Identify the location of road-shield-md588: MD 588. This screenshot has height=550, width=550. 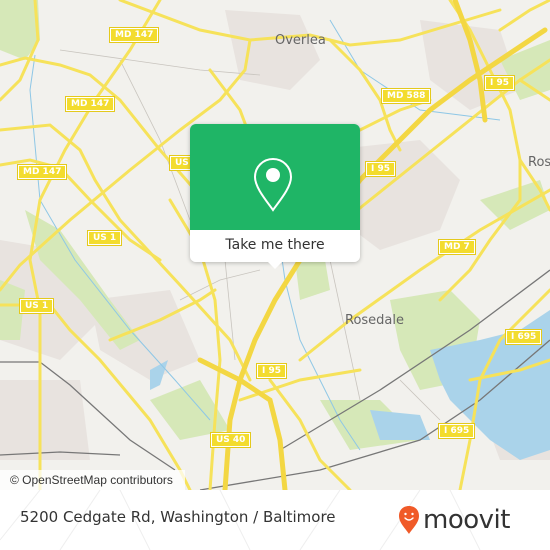
(406, 96).